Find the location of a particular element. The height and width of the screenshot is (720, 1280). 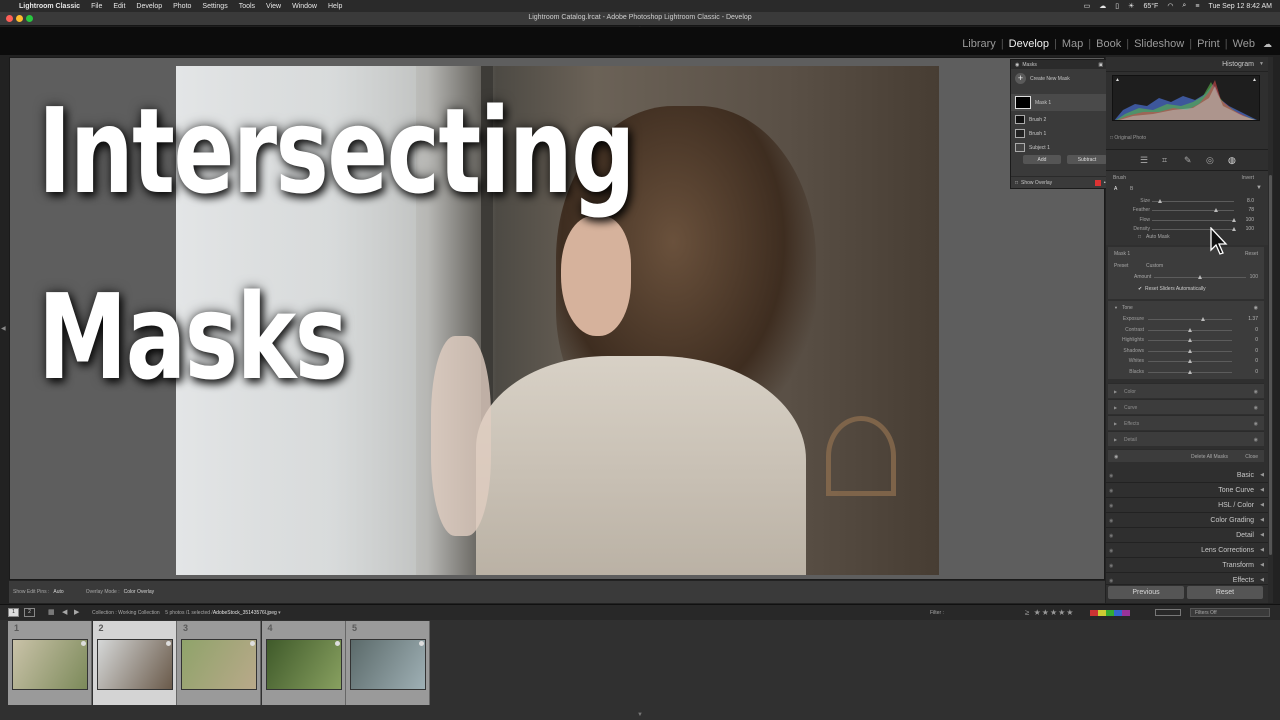

menu-help: Help is located at coordinates (335, 6).